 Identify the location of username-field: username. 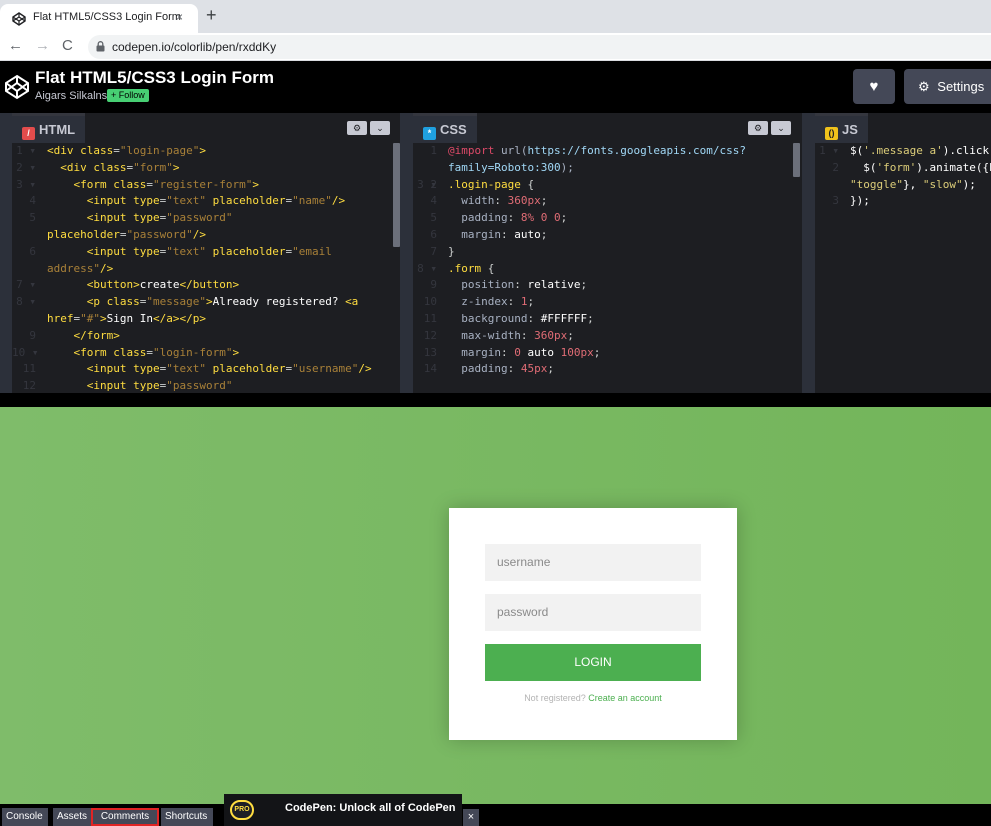
(593, 562).